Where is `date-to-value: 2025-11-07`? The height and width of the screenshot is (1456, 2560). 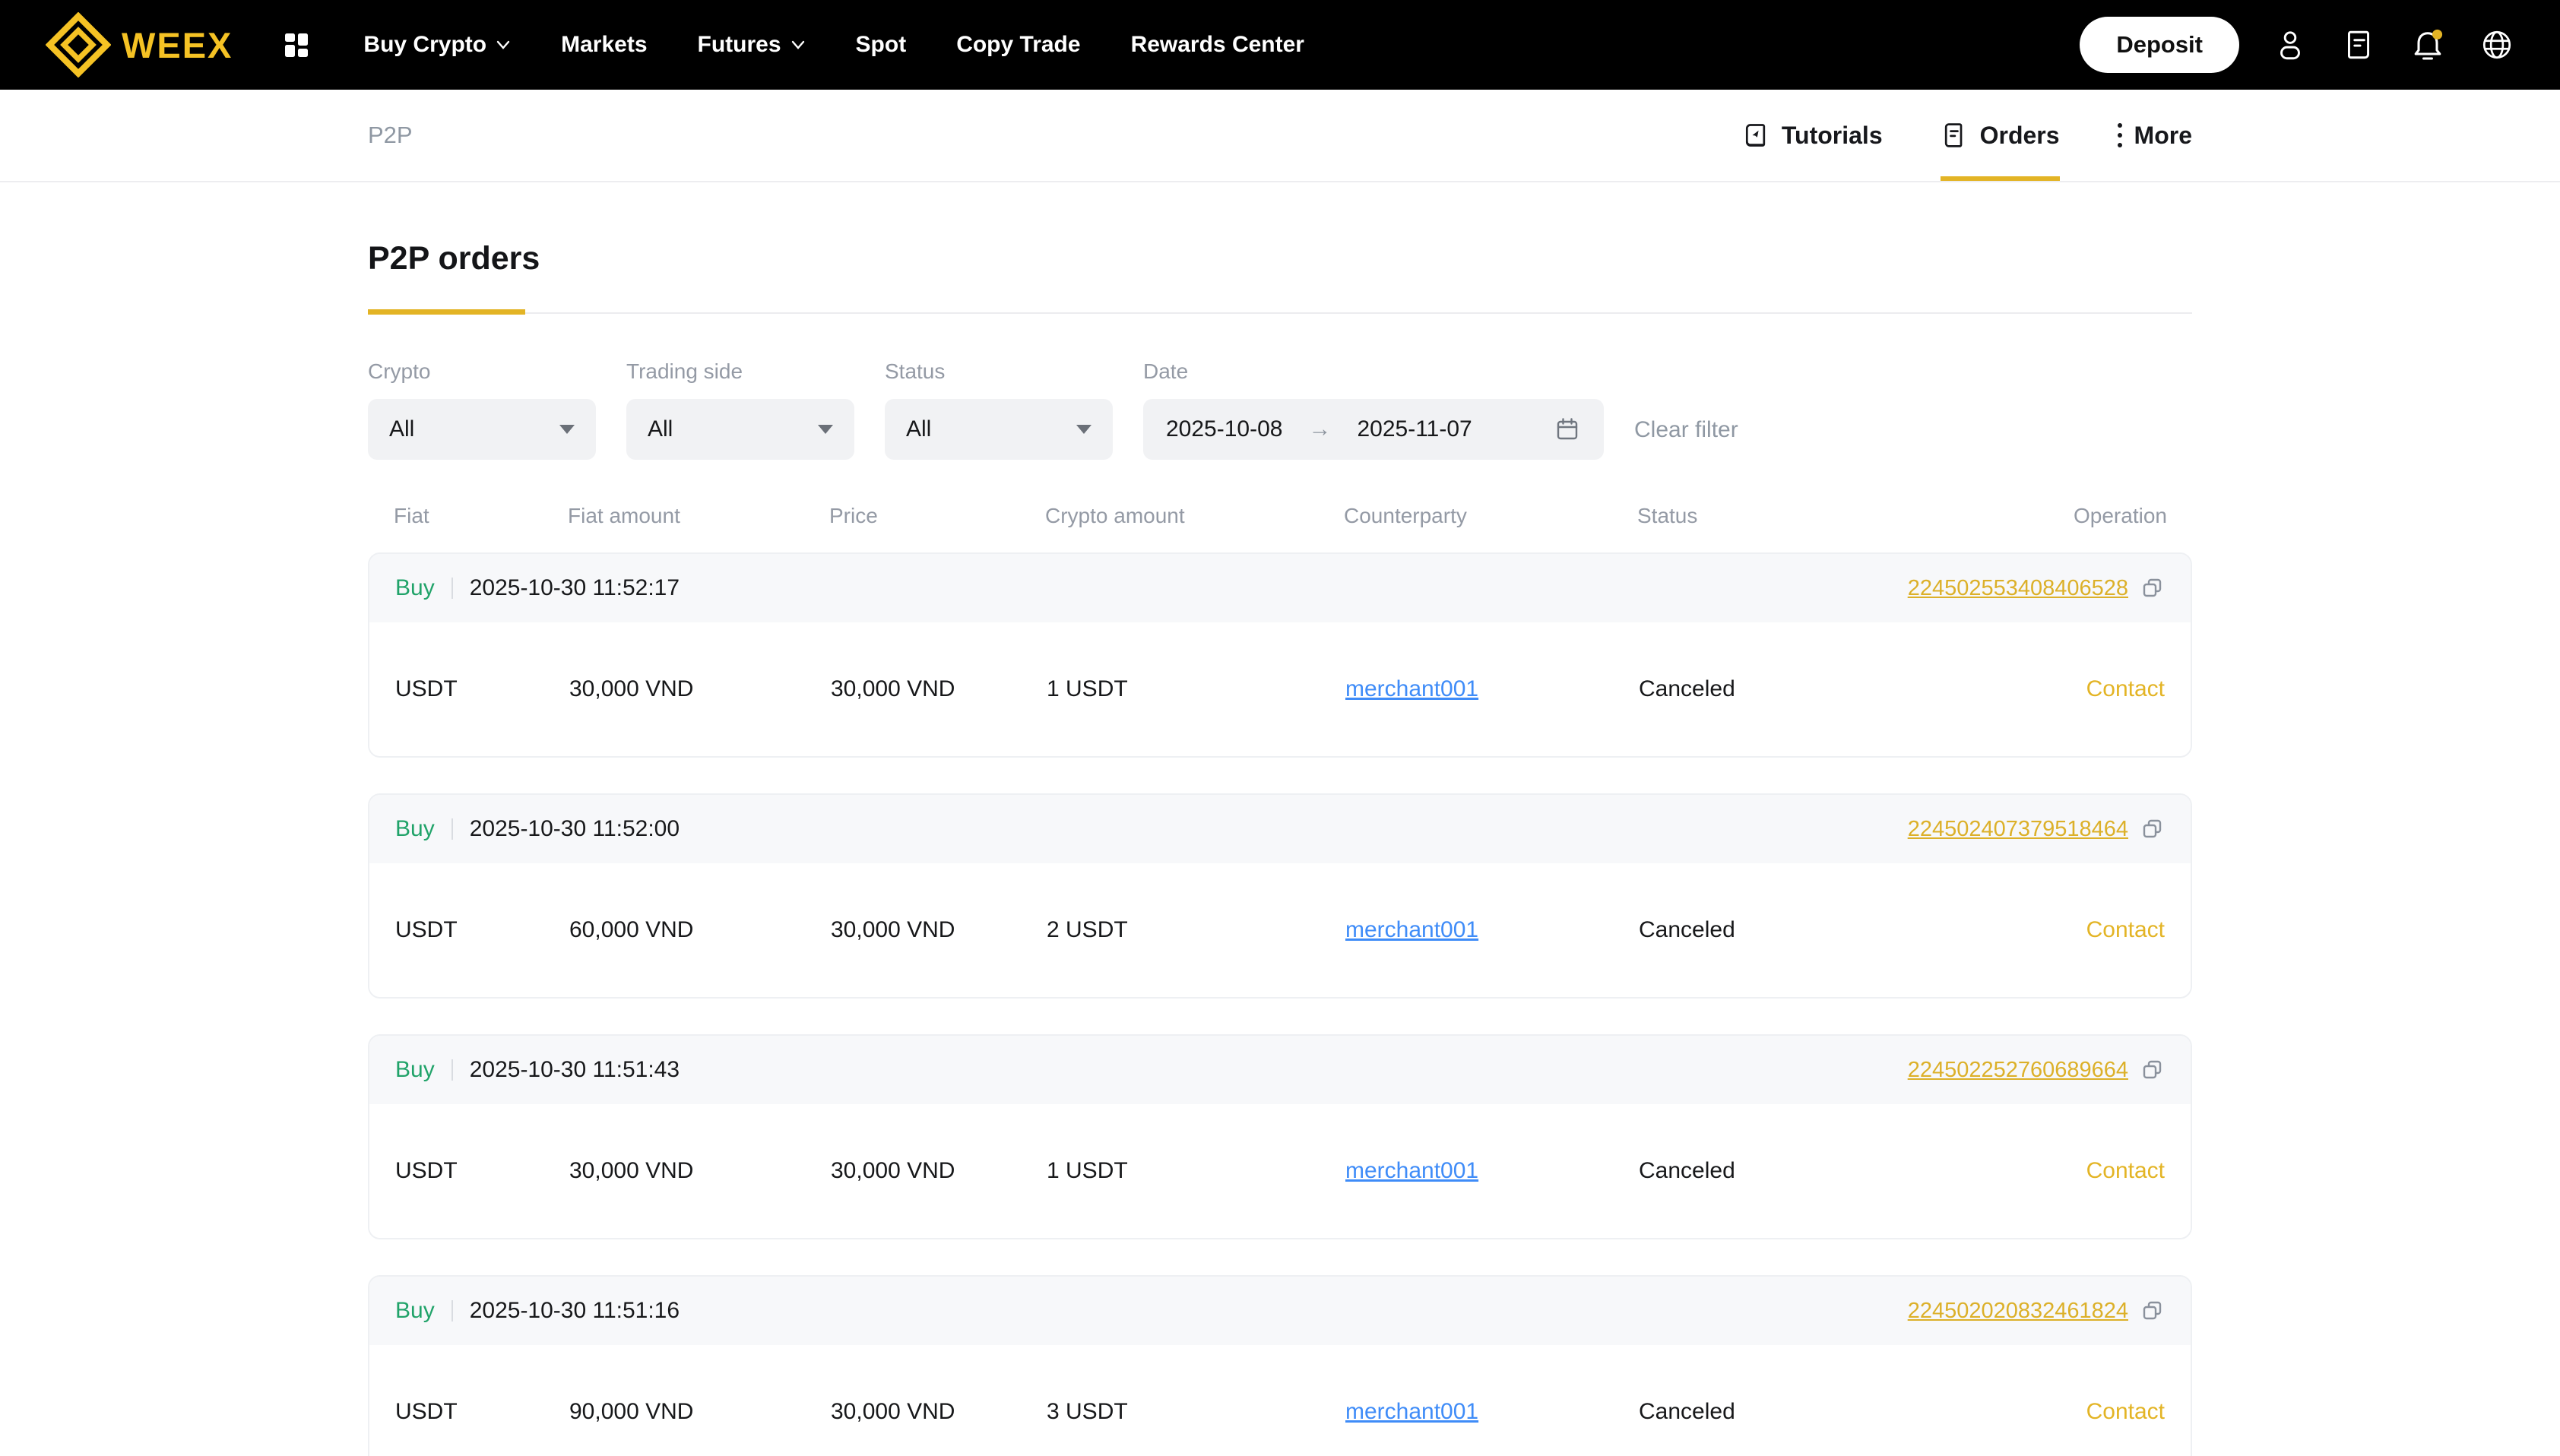
date-to-value: 2025-11-07 is located at coordinates (1414, 429).